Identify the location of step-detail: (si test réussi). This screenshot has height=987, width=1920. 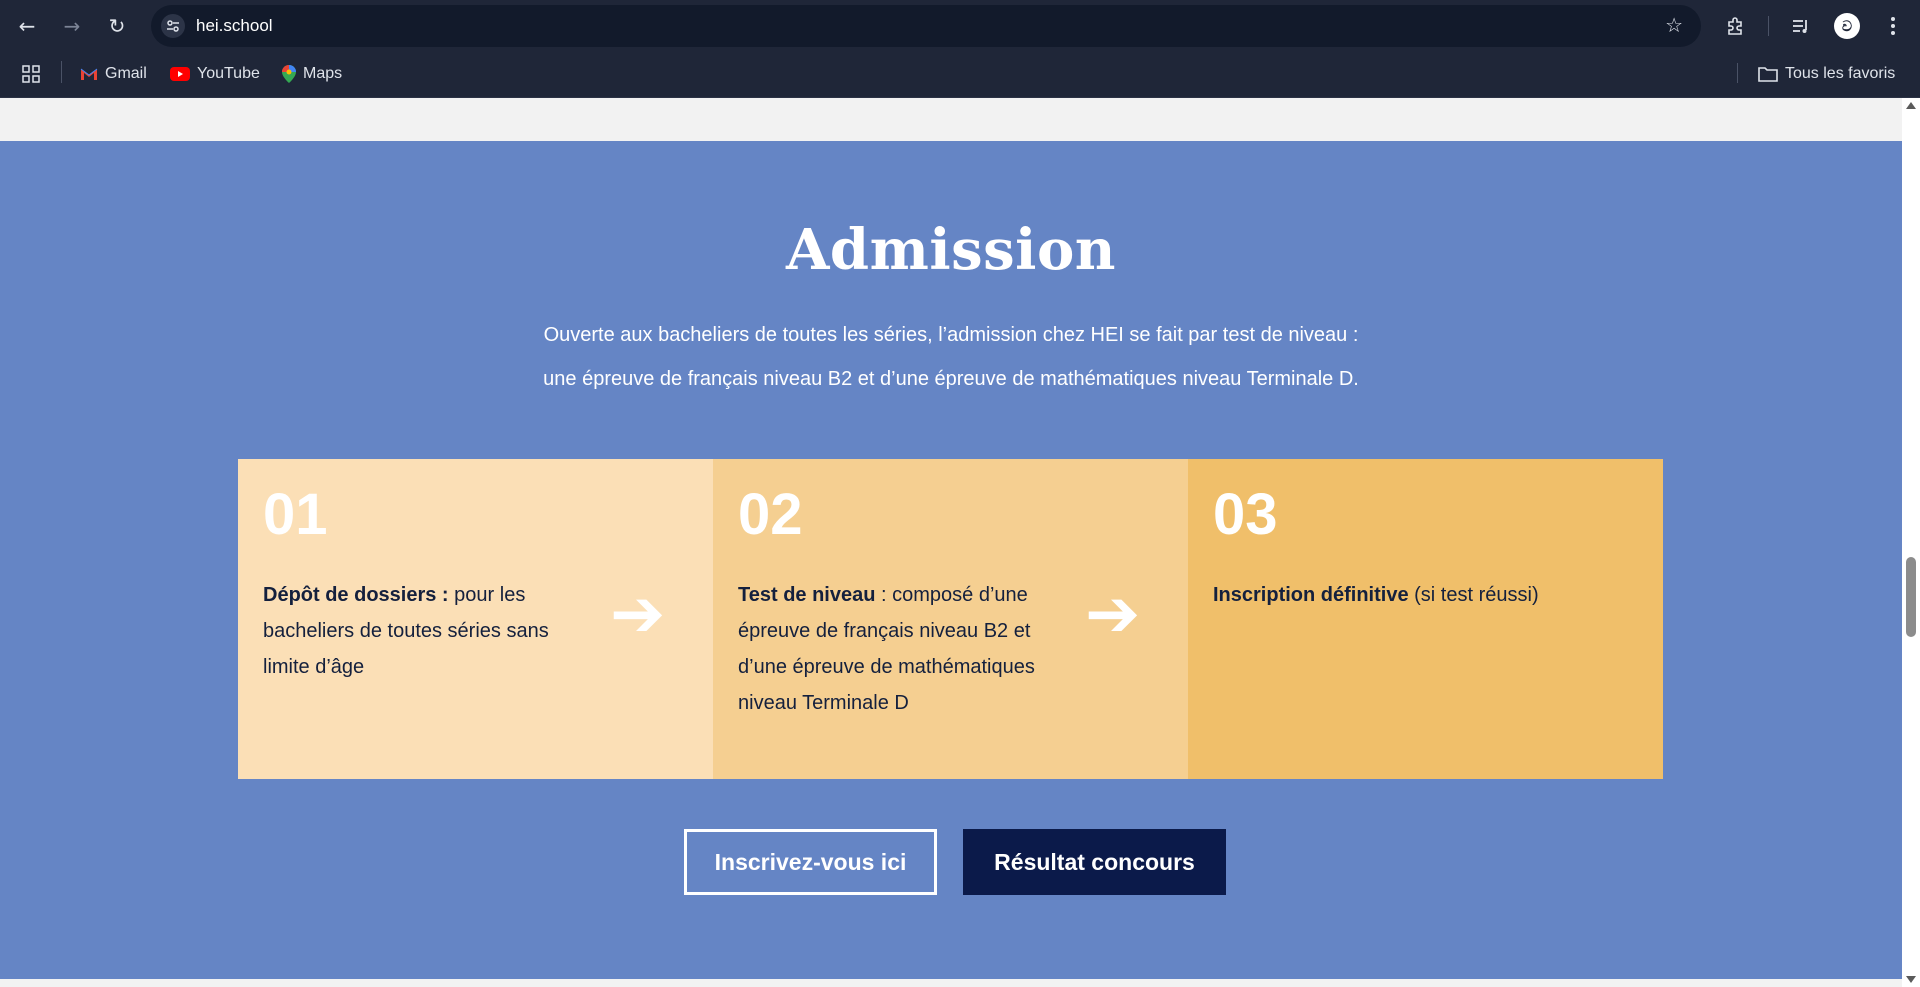
(1473, 595).